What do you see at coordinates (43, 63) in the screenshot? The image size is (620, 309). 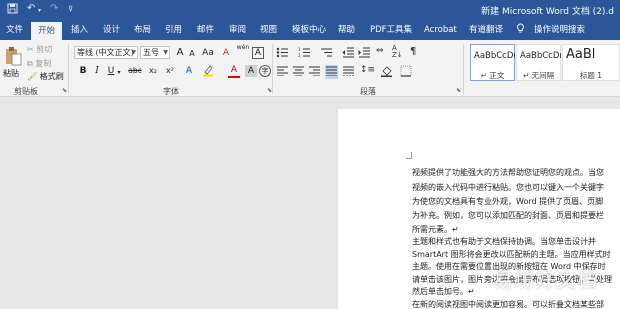 I see `copy-label: 复制` at bounding box center [43, 63].